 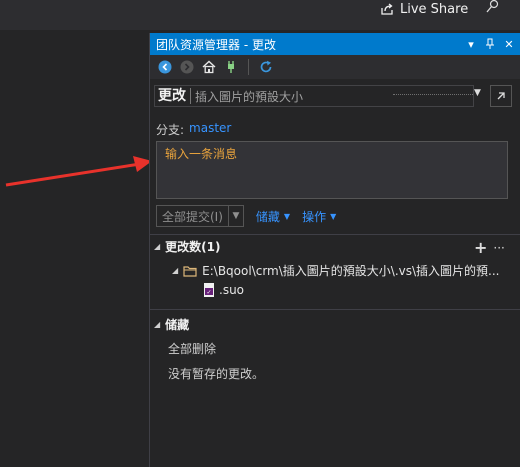 I want to click on home-icon, so click(x=209, y=67).